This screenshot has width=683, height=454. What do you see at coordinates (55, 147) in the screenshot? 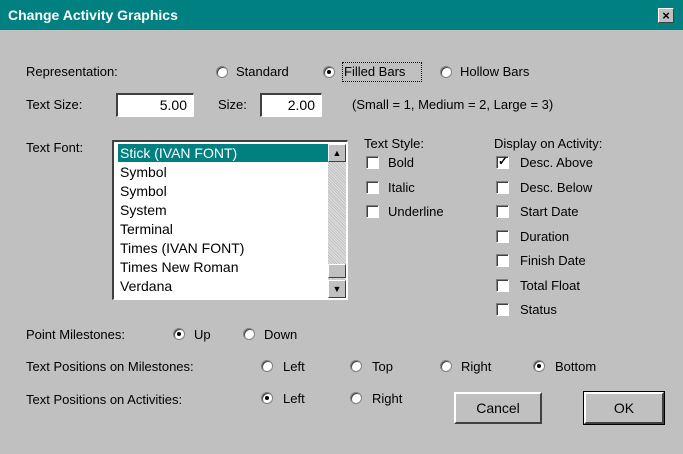
I see `text-font-label: Text Font:` at bounding box center [55, 147].